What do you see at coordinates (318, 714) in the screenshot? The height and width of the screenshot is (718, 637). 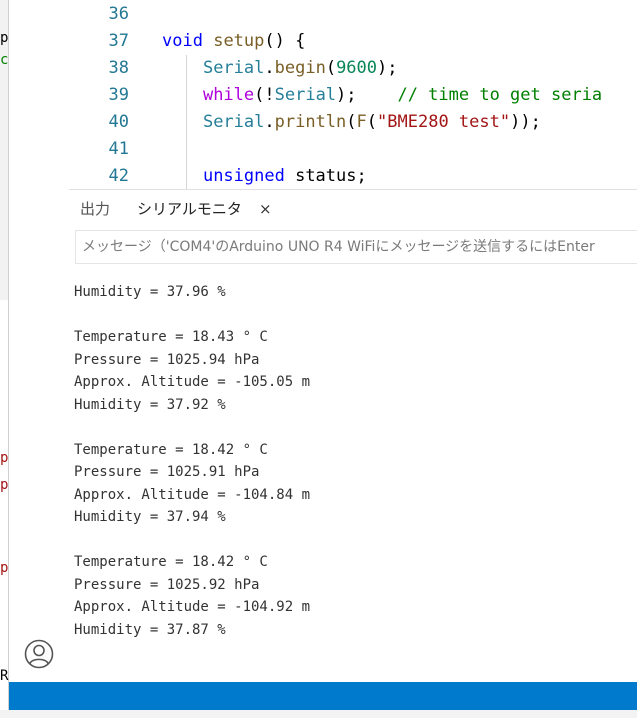 I see `bottom-edge` at bounding box center [318, 714].